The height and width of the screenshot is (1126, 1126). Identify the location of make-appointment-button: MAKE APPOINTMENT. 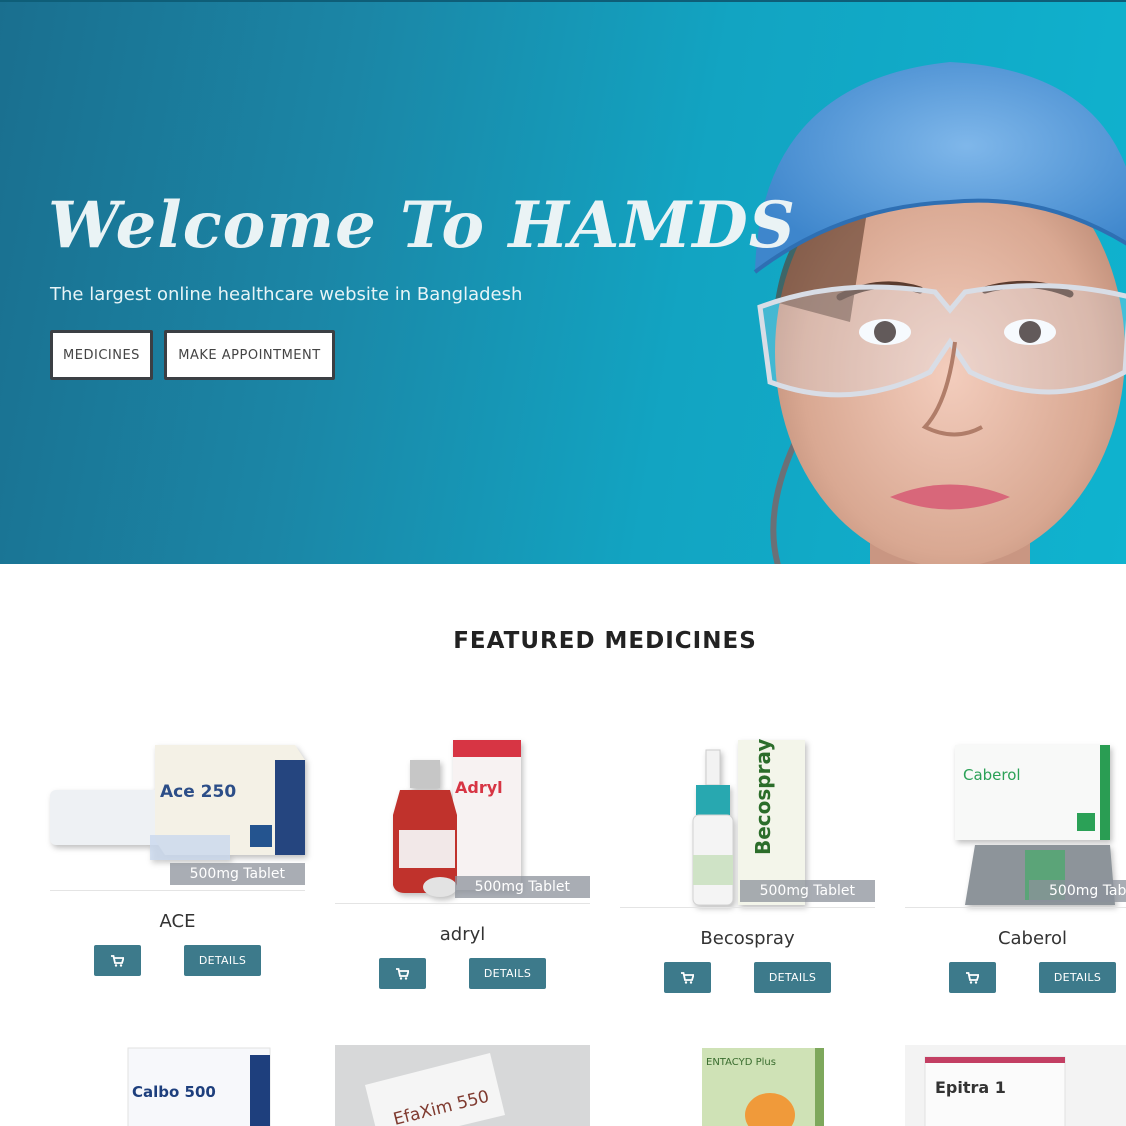
(249, 355).